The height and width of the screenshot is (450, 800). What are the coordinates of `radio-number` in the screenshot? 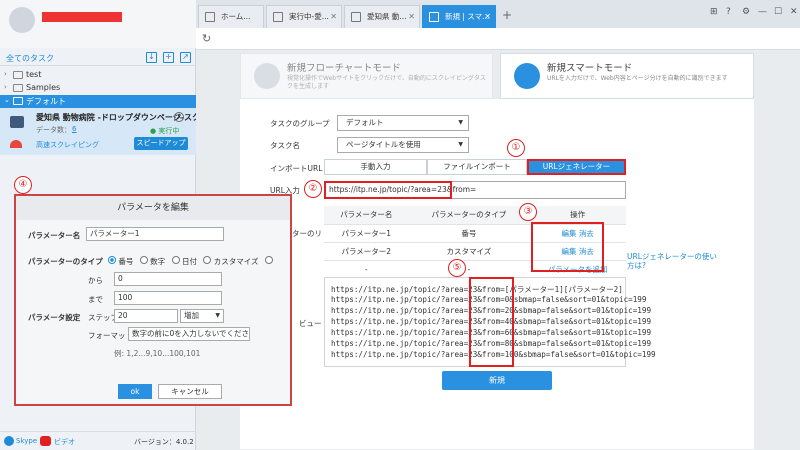 It's located at (112, 260).